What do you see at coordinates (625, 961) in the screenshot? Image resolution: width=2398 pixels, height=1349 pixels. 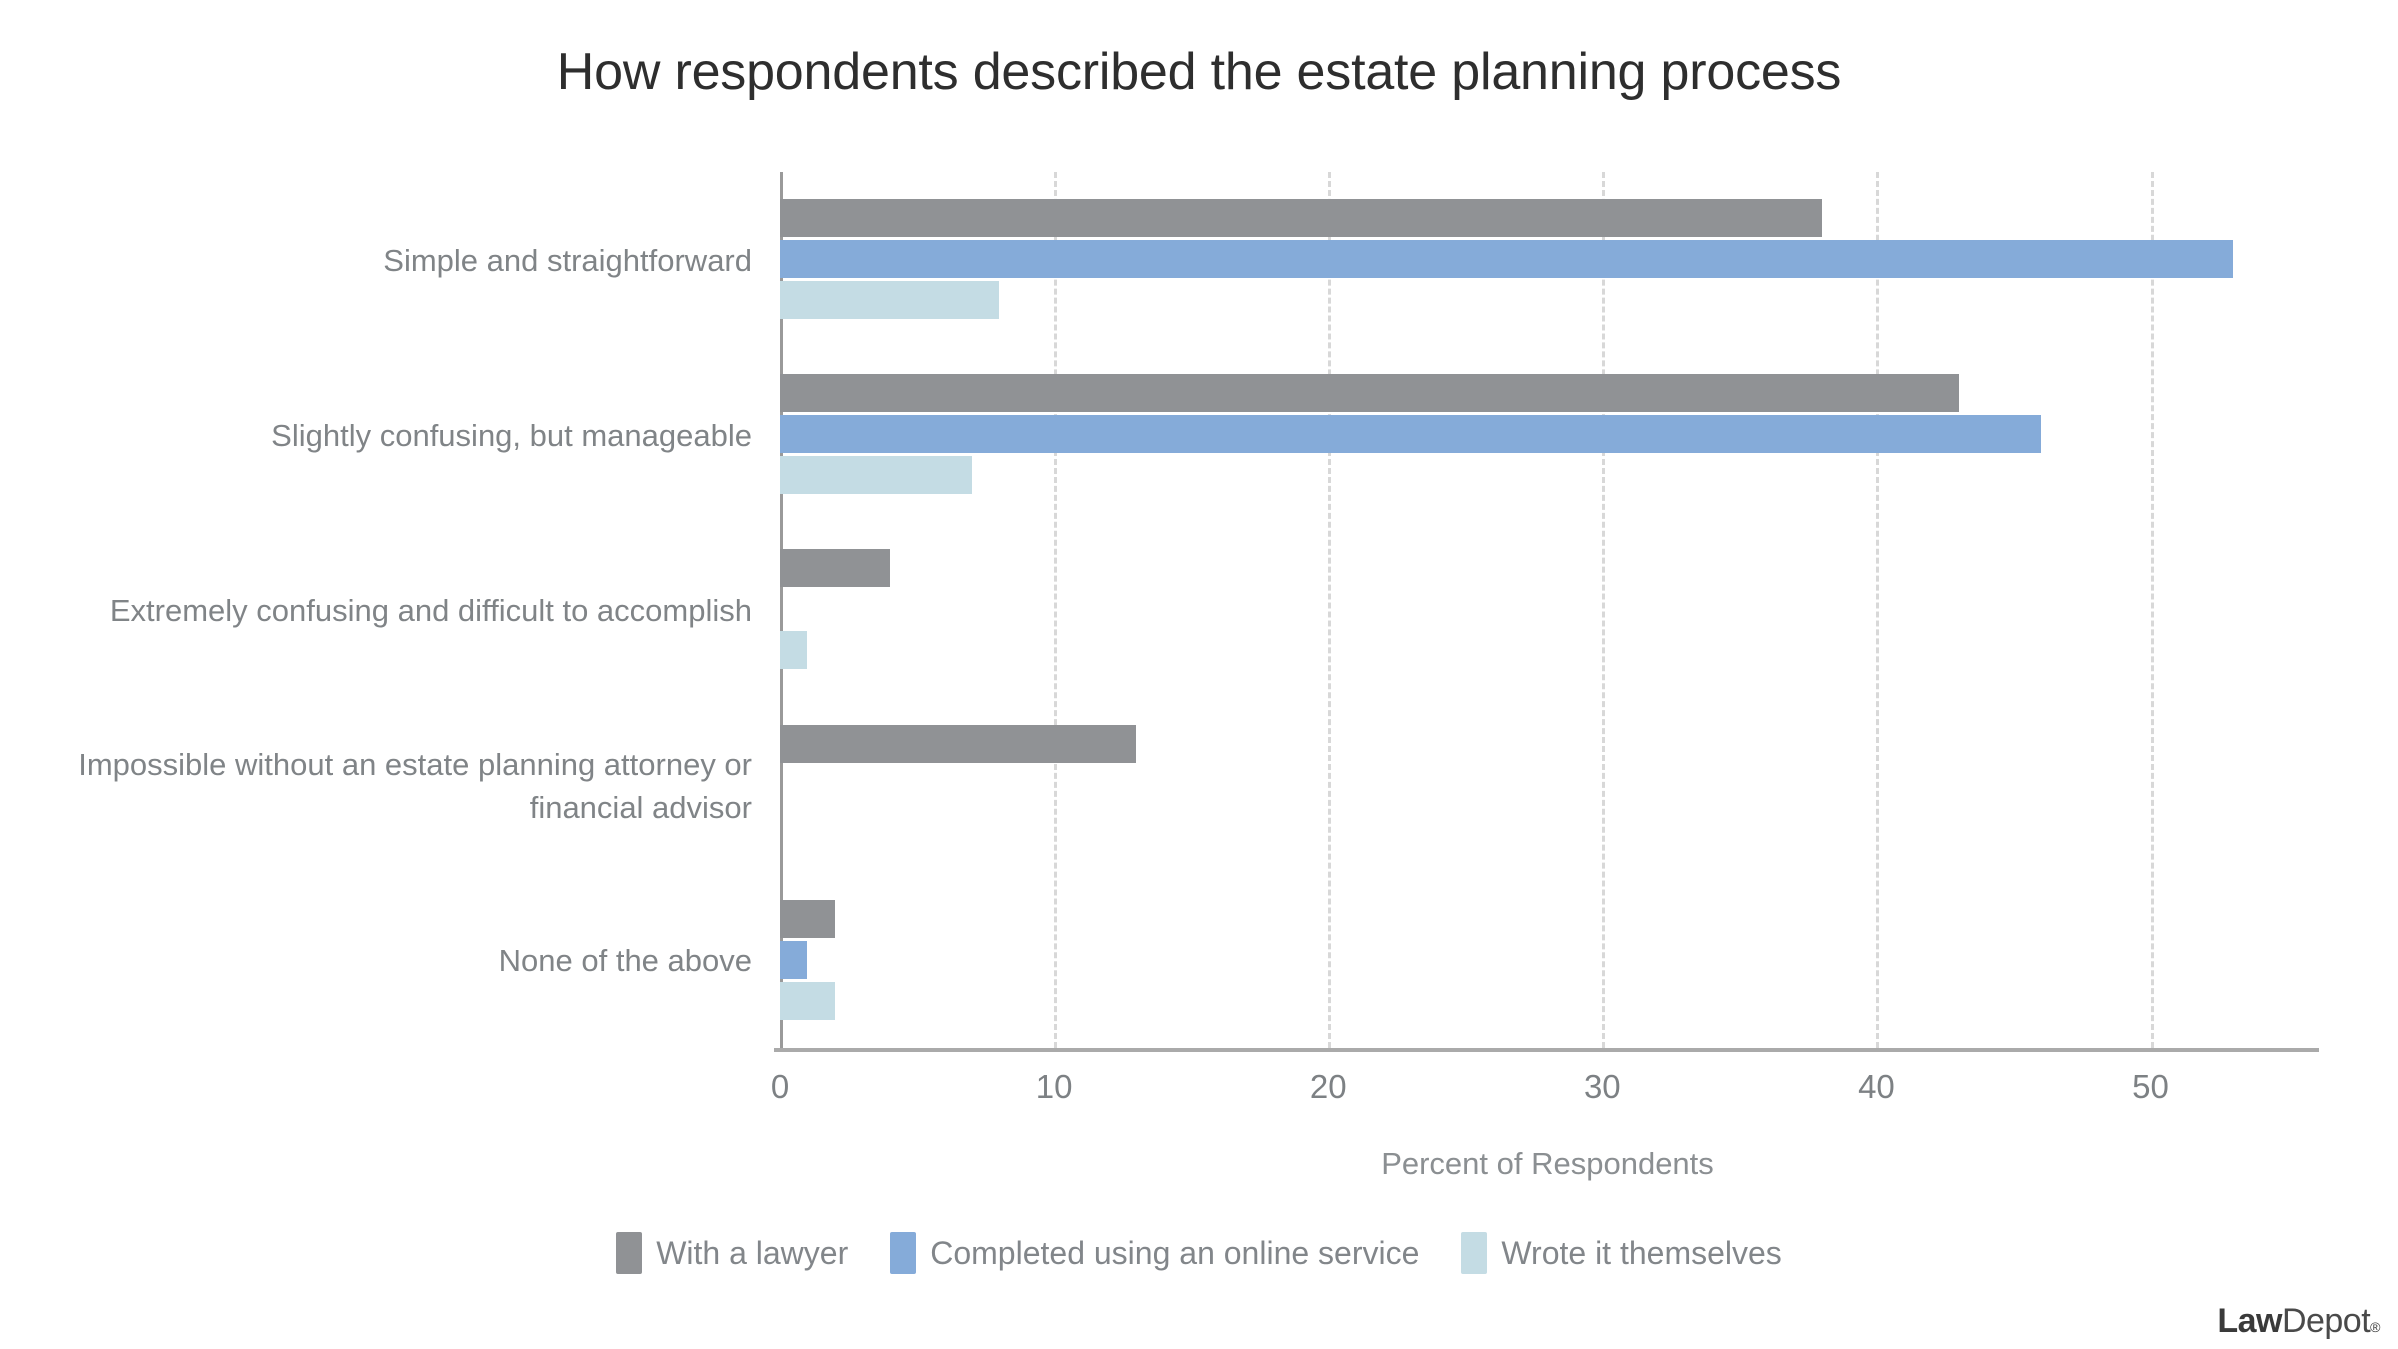 I see `y-axis-tick-label: None of the above` at bounding box center [625, 961].